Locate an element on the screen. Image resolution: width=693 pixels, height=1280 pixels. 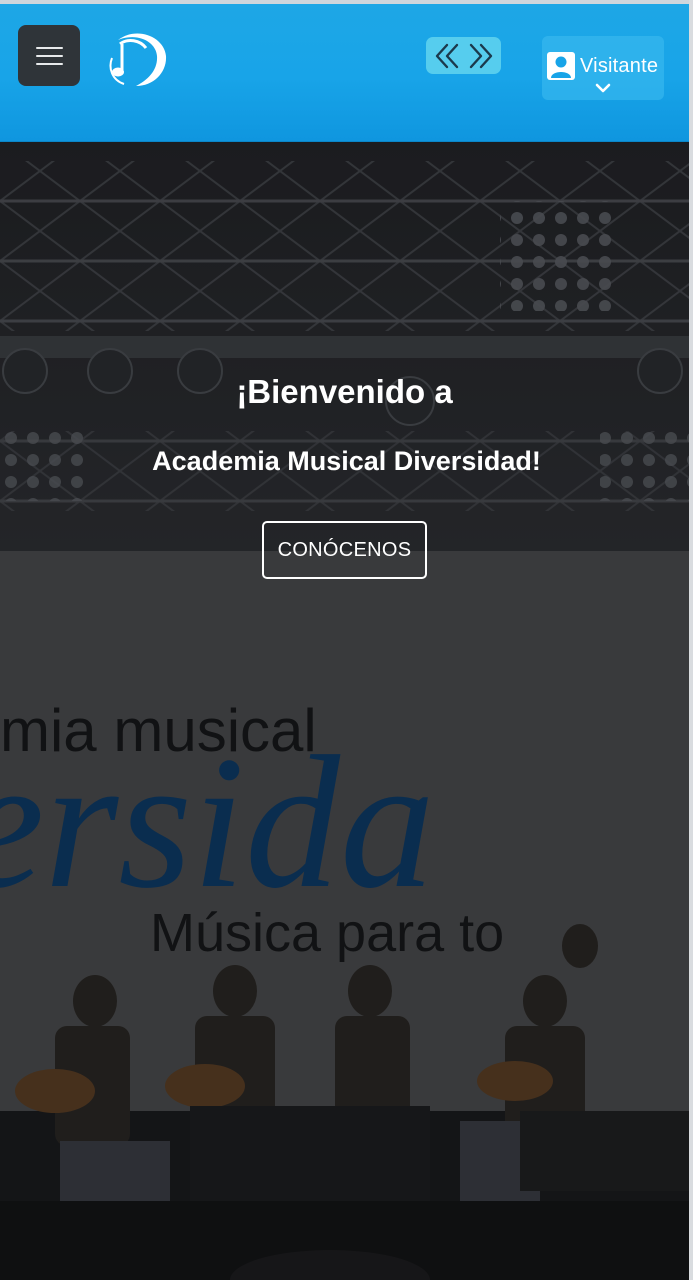
user-menu-dropdown: Visitante is located at coordinates (603, 68).